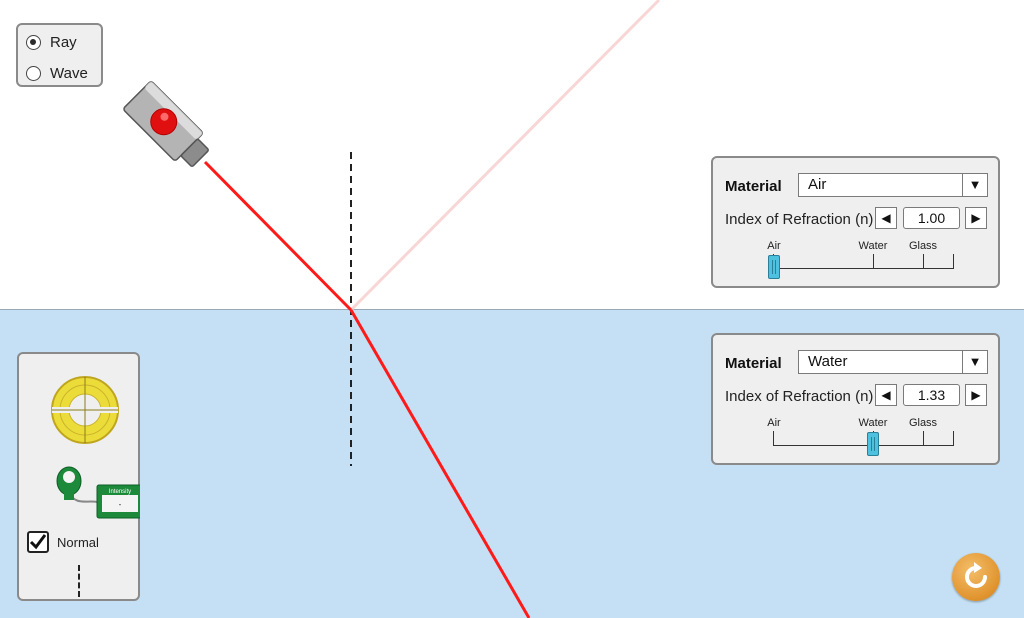 The height and width of the screenshot is (618, 1024). I want to click on wave-radio: Wave, so click(57, 73).